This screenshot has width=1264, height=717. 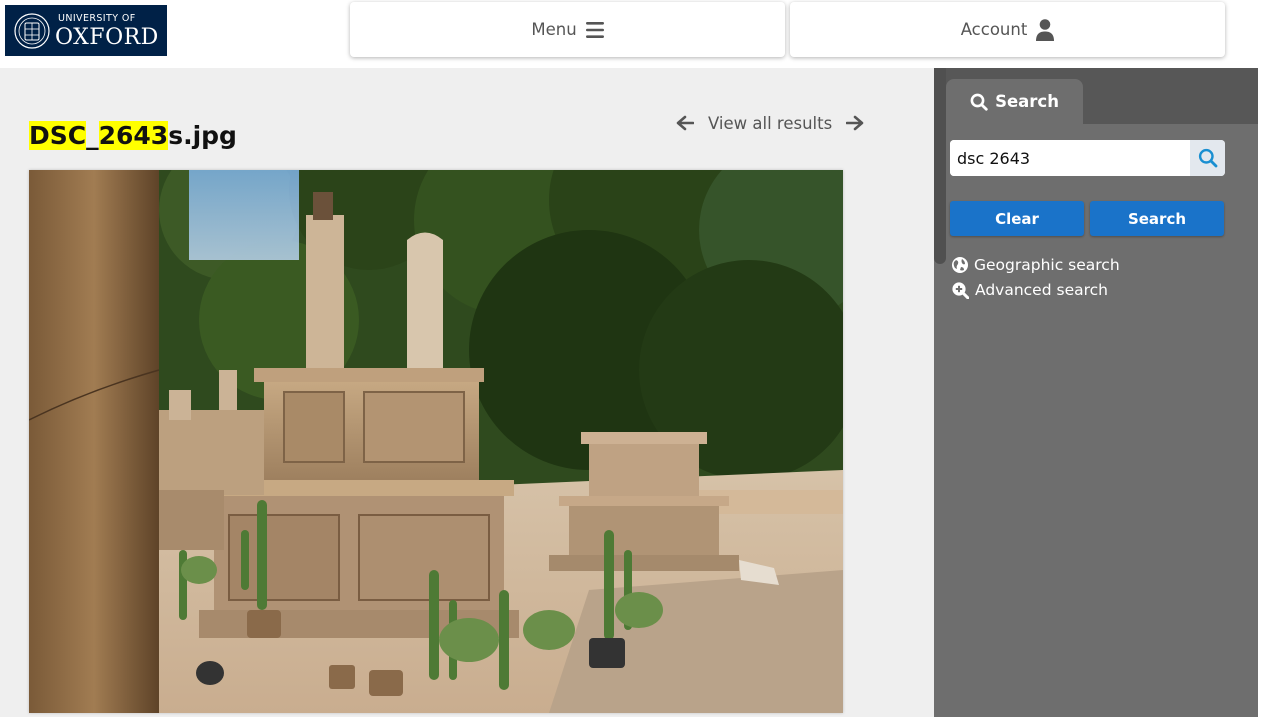 I want to click on tab-search: Search, so click(x=1014, y=101).